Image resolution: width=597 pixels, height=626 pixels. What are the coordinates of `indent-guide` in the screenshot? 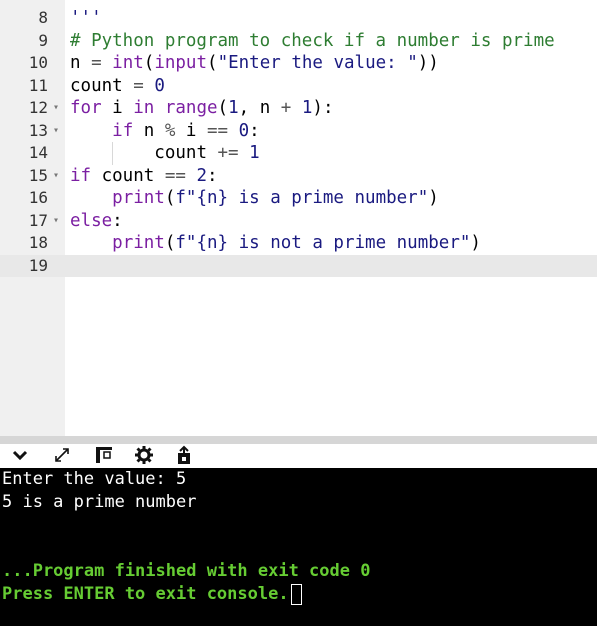 It's located at (113, 153).